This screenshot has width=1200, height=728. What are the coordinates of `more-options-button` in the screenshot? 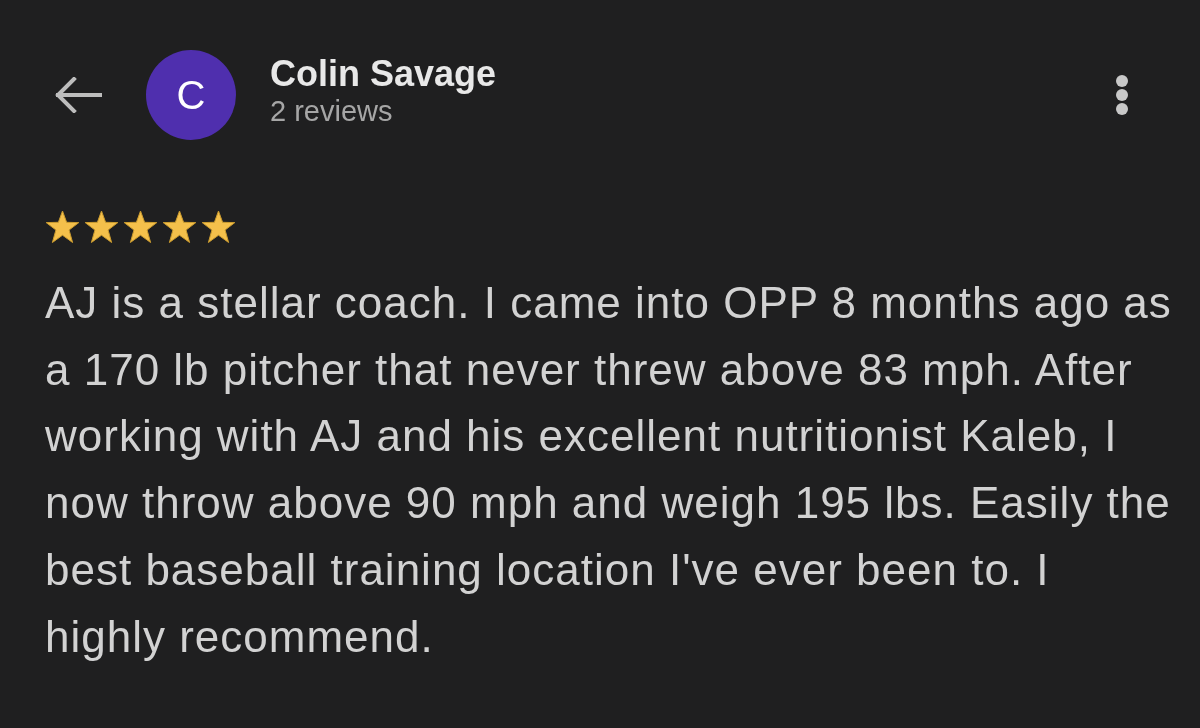 It's located at (1122, 95).